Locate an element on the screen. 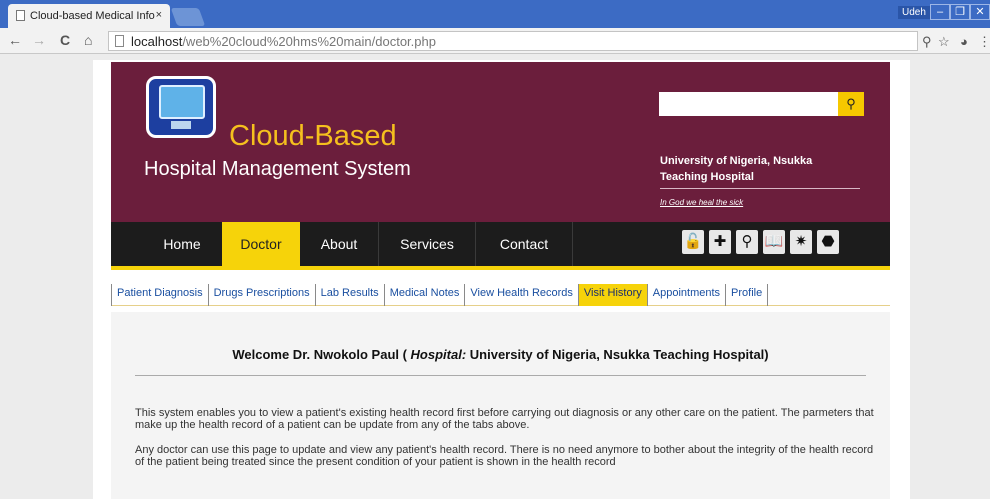 This screenshot has width=990, height=499. hospital-name-line2: Teaching Hospital is located at coordinates (707, 177).